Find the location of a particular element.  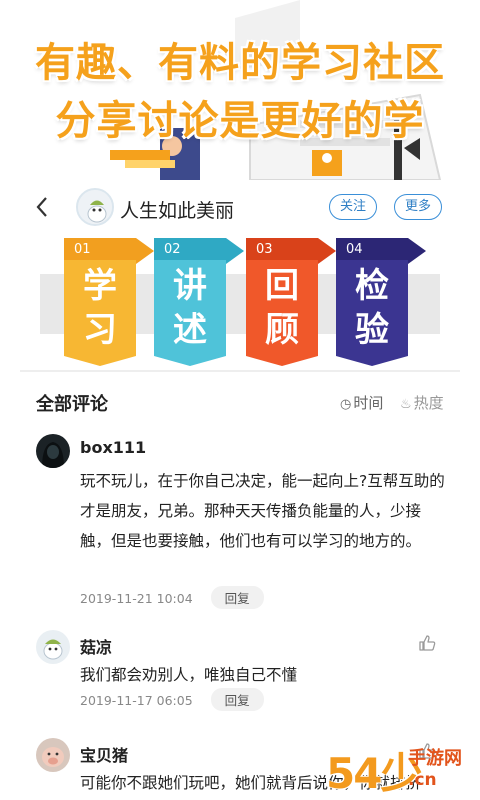

clock-icon: ◷ is located at coordinates (346, 404).